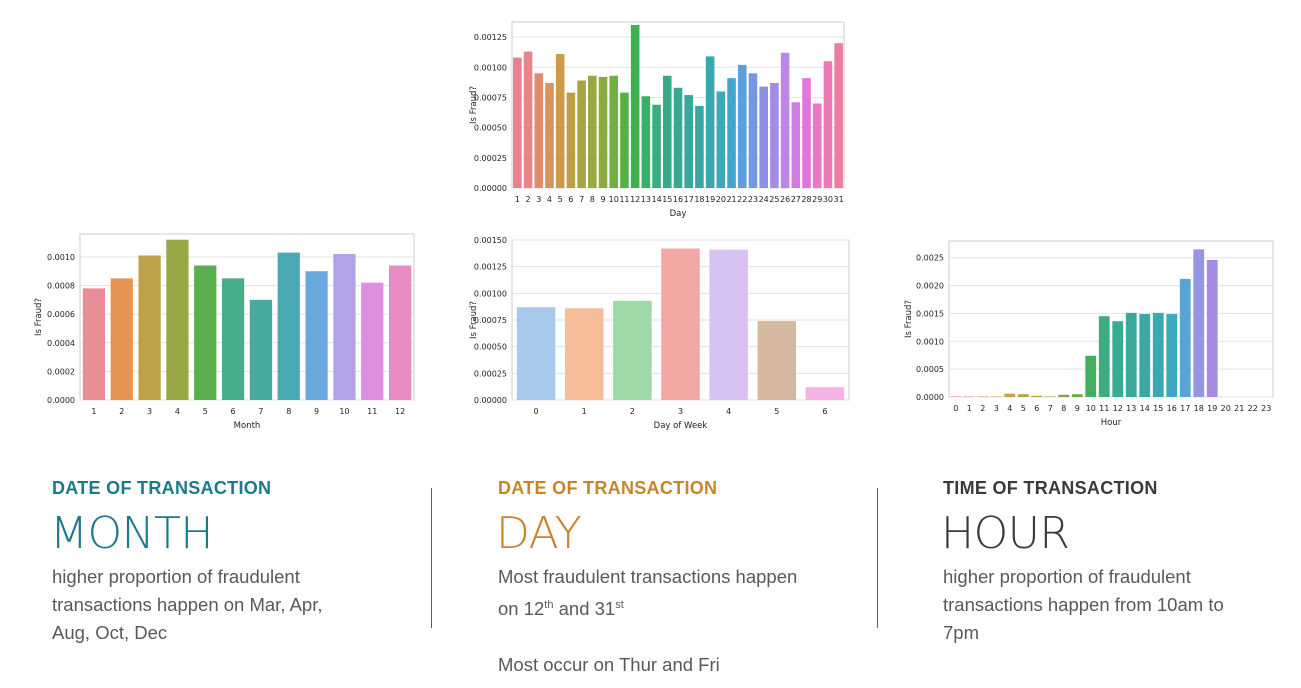 The image size is (1301, 688). Describe the element at coordinates (774, 199) in the screenshot. I see `x-tick-label: 25` at that location.